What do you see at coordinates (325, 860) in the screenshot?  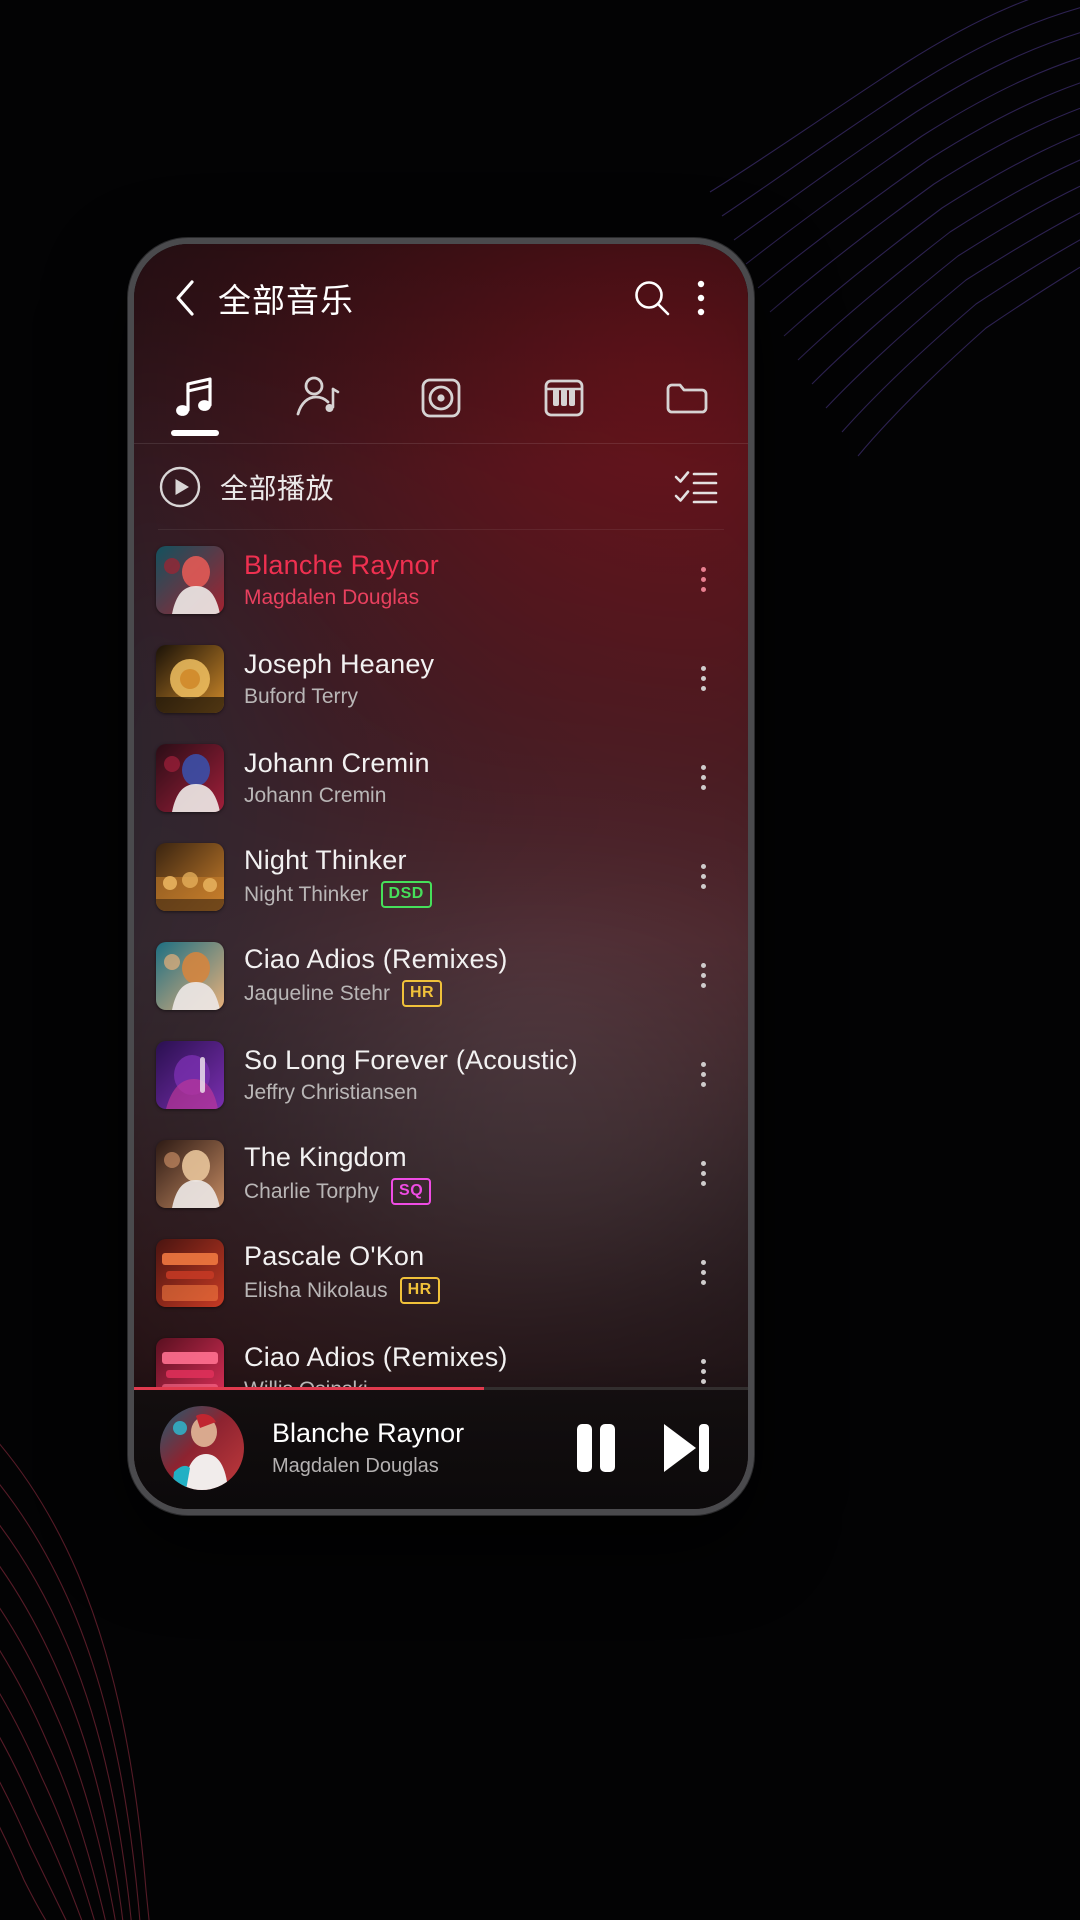 I see `song-title: Night Thinker` at bounding box center [325, 860].